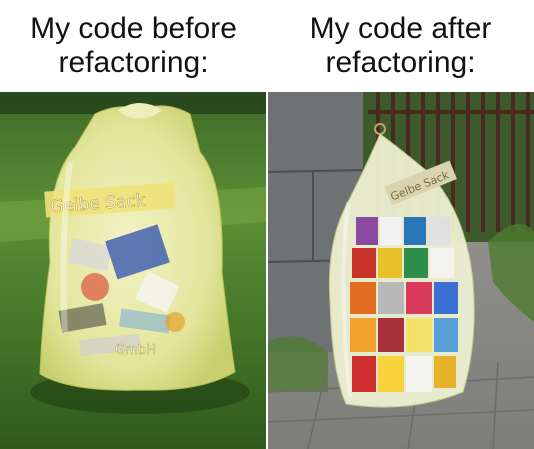 This screenshot has width=534, height=449. Describe the element at coordinates (133, 45) in the screenshot. I see `left-caption: My code before refactoring:` at that location.